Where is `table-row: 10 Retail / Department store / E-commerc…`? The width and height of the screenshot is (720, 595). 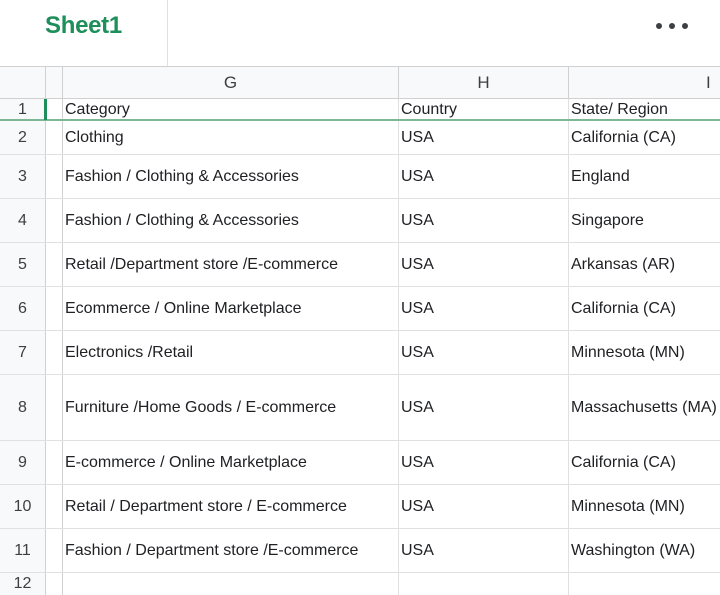
table-row: 10 Retail / Department store / E-commerc… is located at coordinates (360, 507).